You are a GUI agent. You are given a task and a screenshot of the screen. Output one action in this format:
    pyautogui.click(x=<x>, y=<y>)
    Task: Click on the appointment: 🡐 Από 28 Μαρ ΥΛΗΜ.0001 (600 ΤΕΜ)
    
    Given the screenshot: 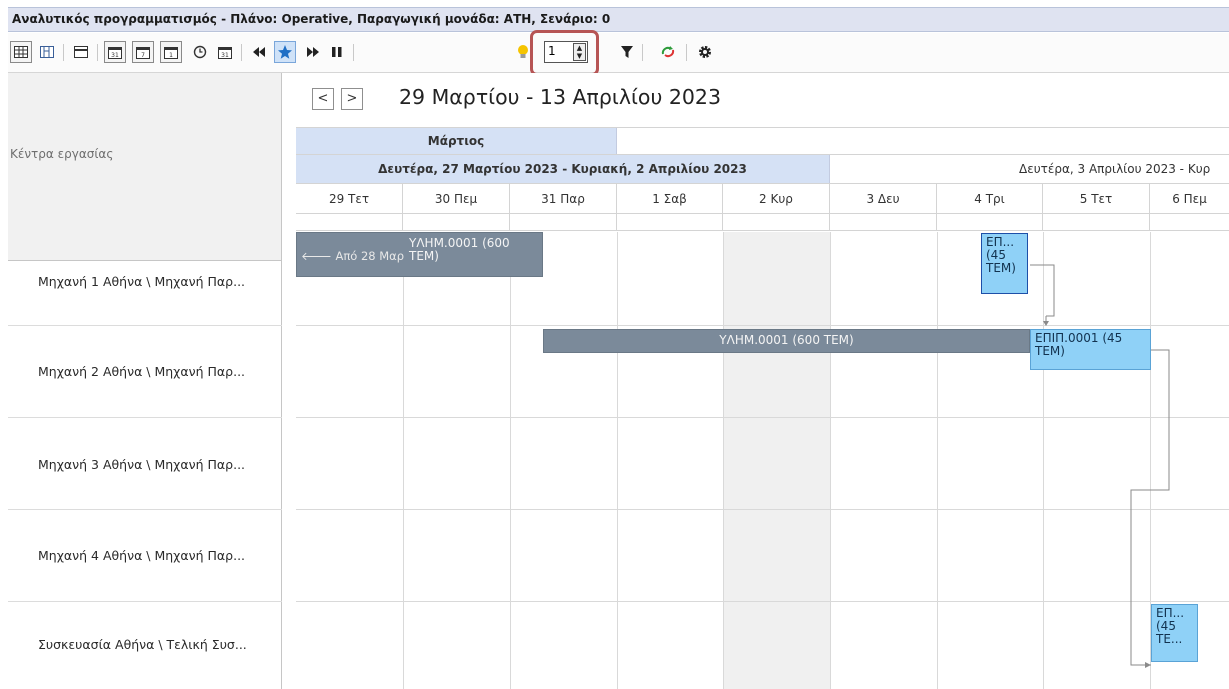 What is the action you would take?
    pyautogui.click(x=419, y=254)
    